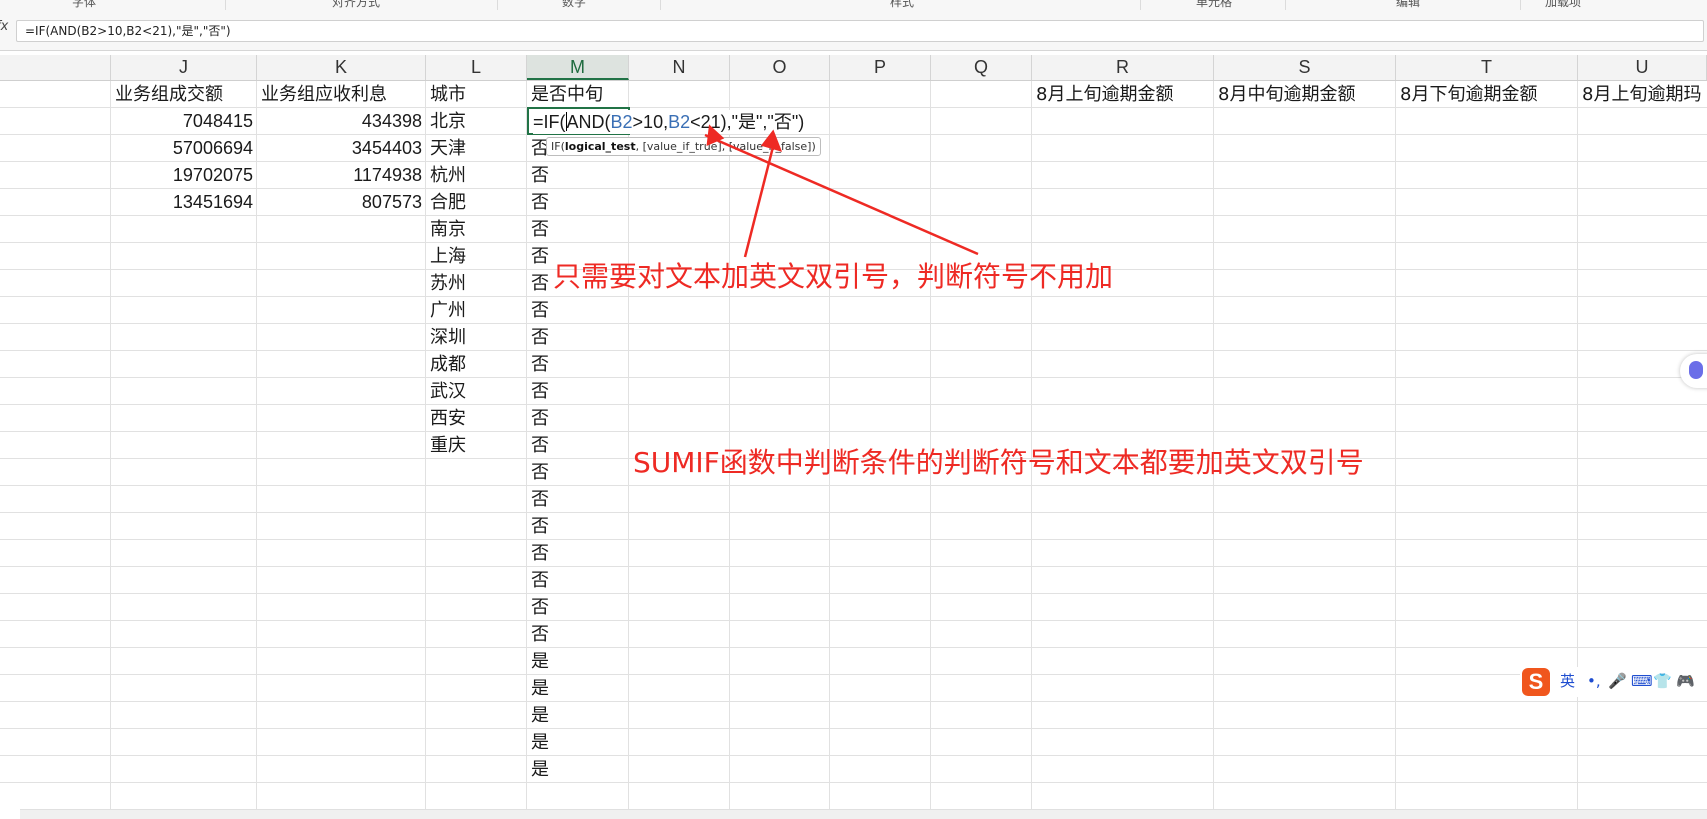 Image resolution: width=1707 pixels, height=819 pixels. What do you see at coordinates (1662, 681) in the screenshot?
I see `skin-icon: 👕` at bounding box center [1662, 681].